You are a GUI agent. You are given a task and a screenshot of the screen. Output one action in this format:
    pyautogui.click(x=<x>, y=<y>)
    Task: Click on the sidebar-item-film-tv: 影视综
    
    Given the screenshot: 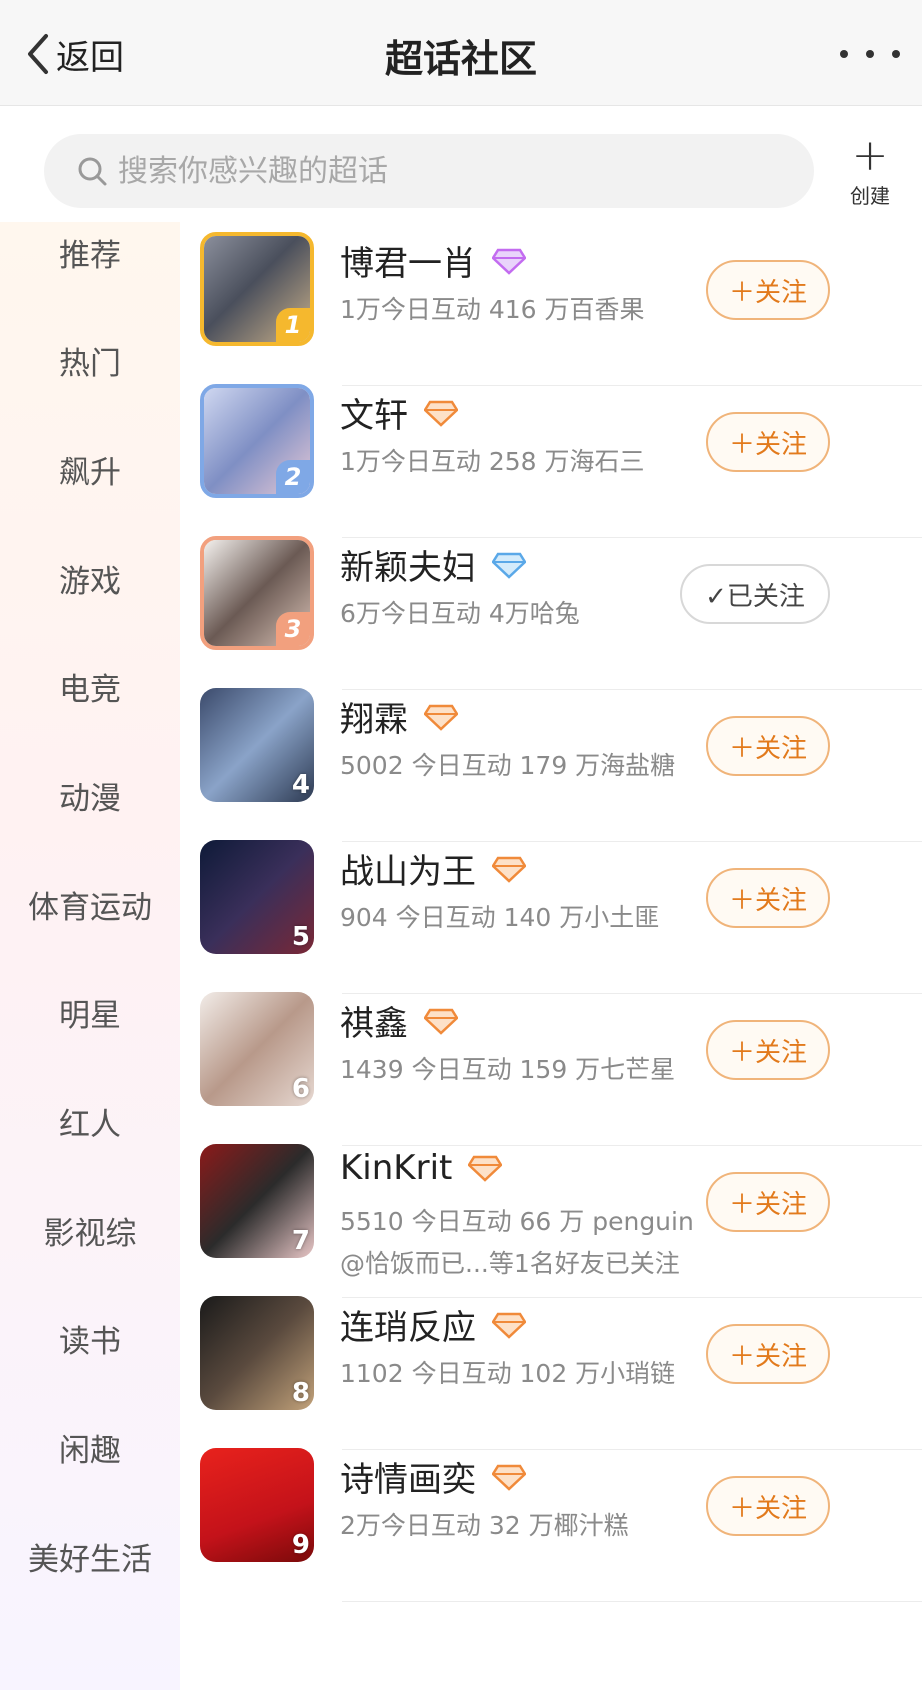 What is the action you would take?
    pyautogui.click(x=90, y=1230)
    